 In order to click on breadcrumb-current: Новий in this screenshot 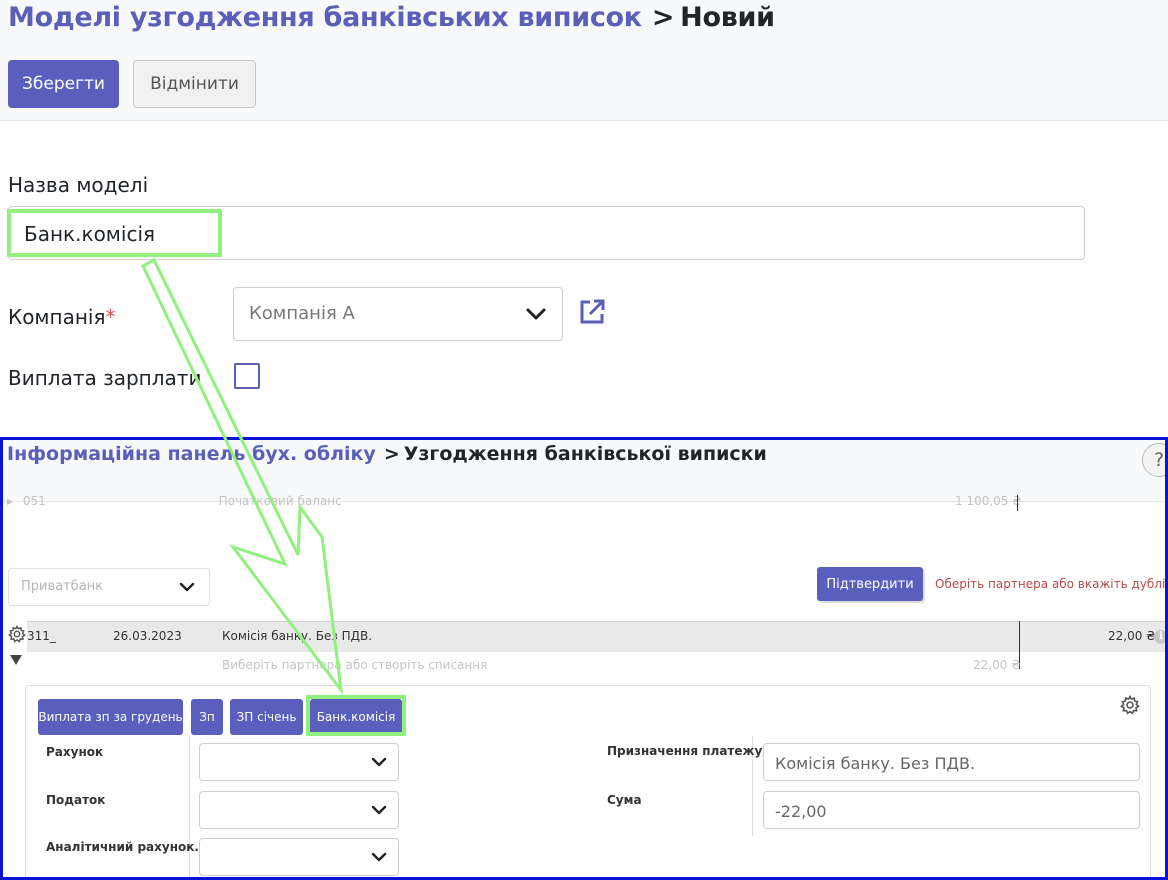, I will do `click(727, 17)`.